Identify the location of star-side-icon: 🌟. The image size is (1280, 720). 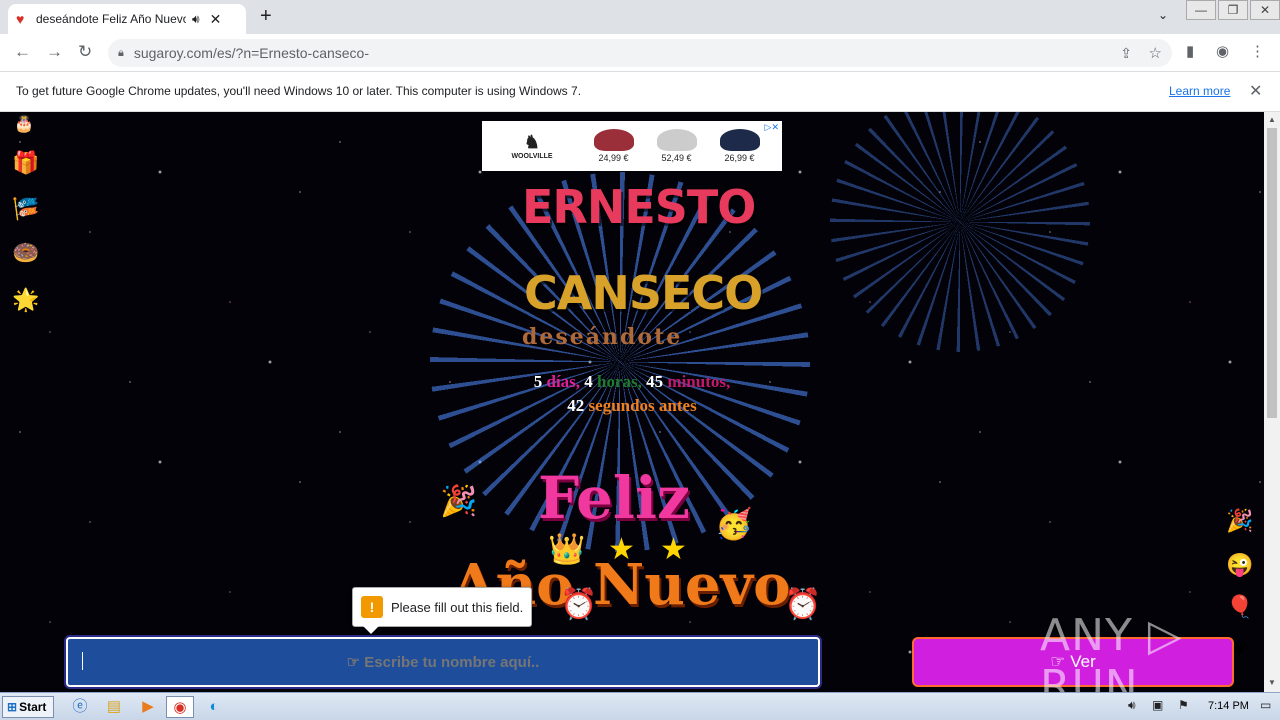
(25, 300).